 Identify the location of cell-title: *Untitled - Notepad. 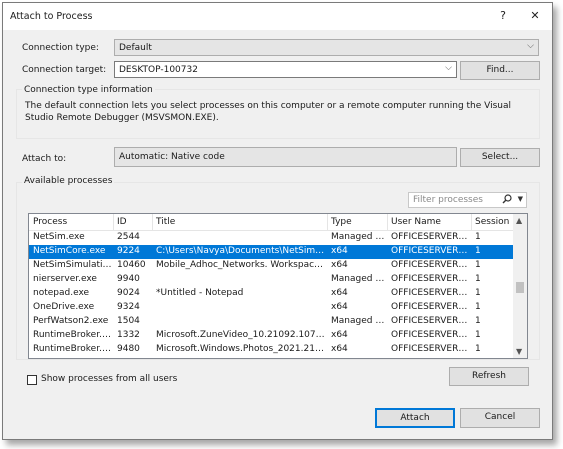
(200, 293).